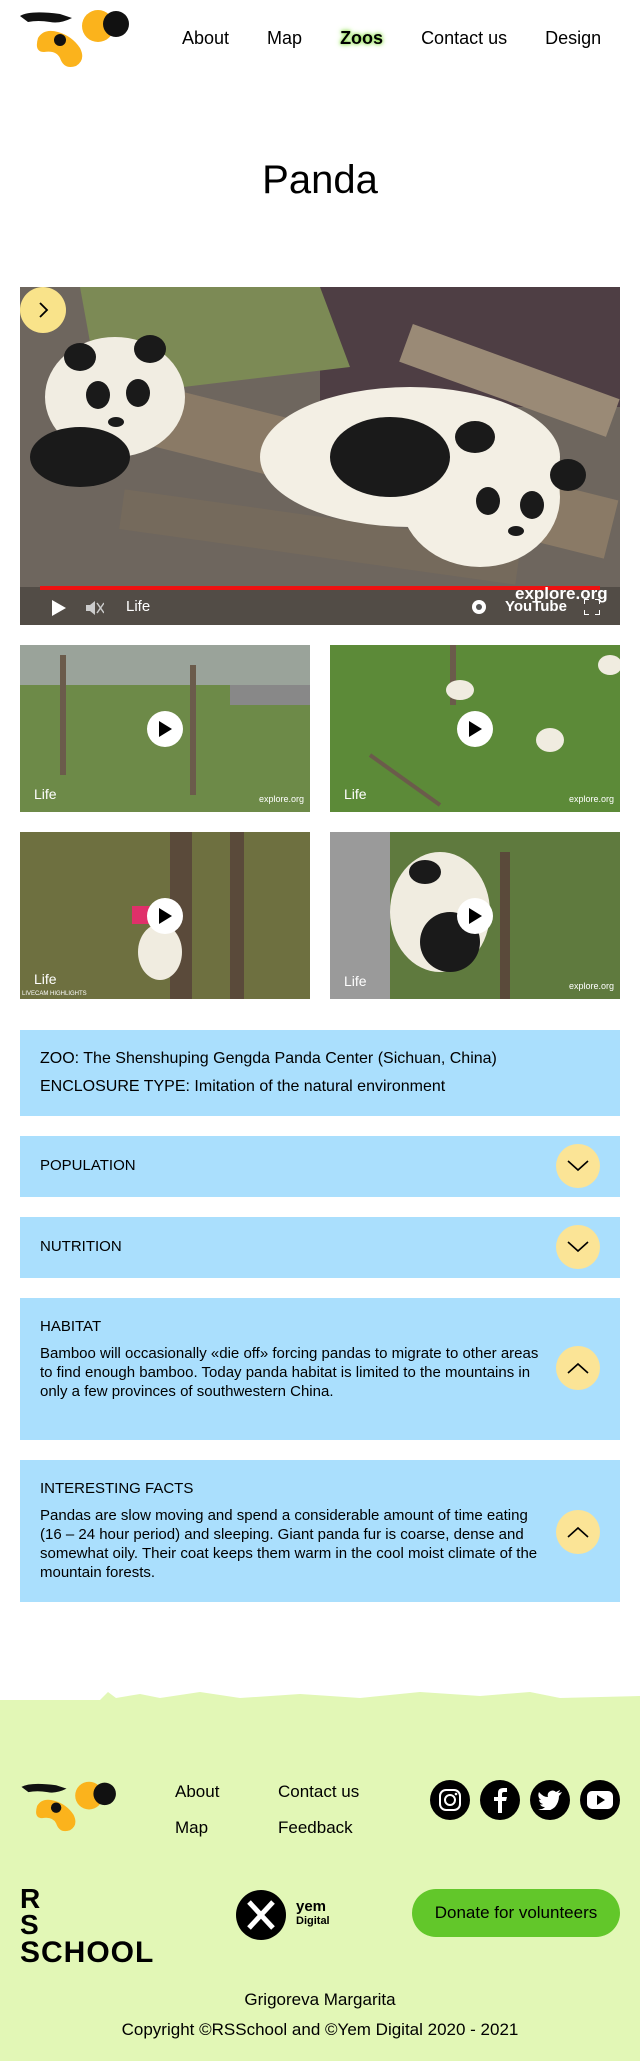 The image size is (640, 2061). Describe the element at coordinates (550, 1800) in the screenshot. I see `twitter-icon` at that location.